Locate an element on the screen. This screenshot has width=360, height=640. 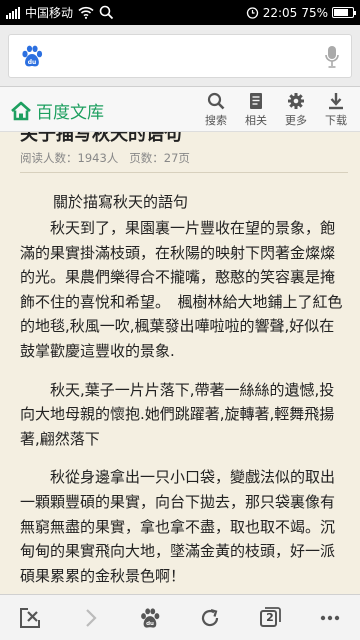
refresh-icon is located at coordinates (210, 617).